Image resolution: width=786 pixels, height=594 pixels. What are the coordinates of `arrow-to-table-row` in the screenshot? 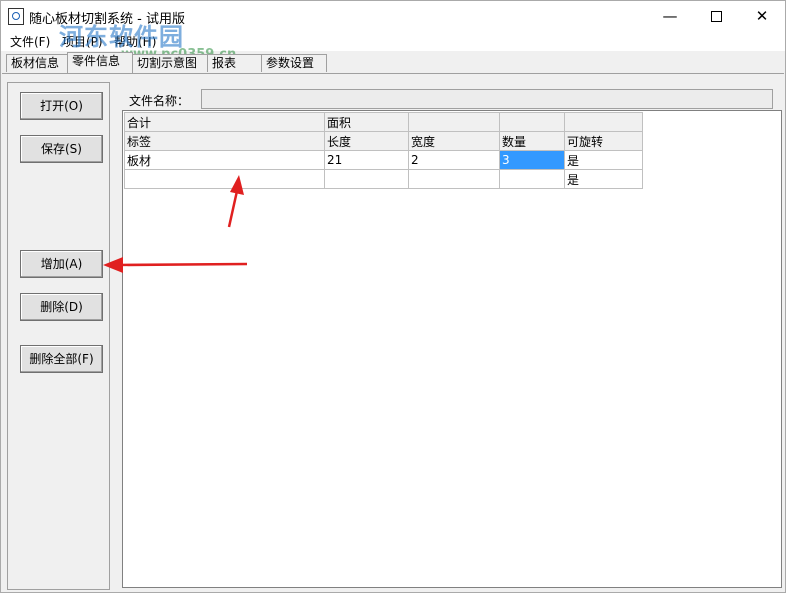 It's located at (235, 201).